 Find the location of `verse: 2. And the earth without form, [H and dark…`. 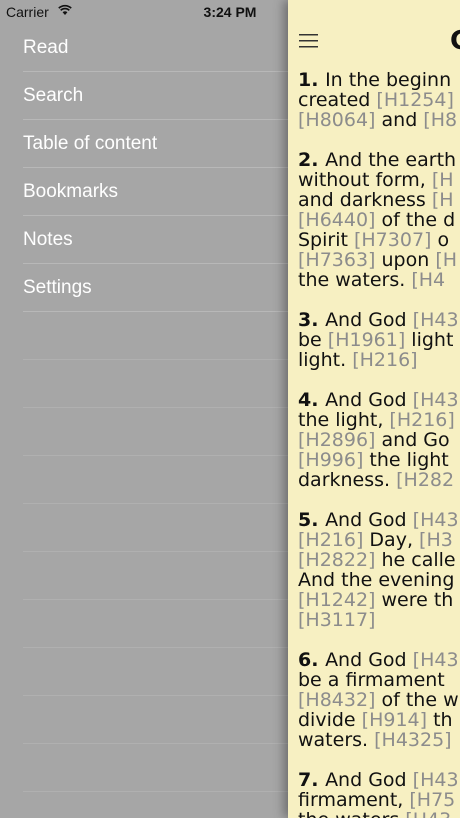

verse: 2. And the earth without form, [H and dark… is located at coordinates (379, 220).